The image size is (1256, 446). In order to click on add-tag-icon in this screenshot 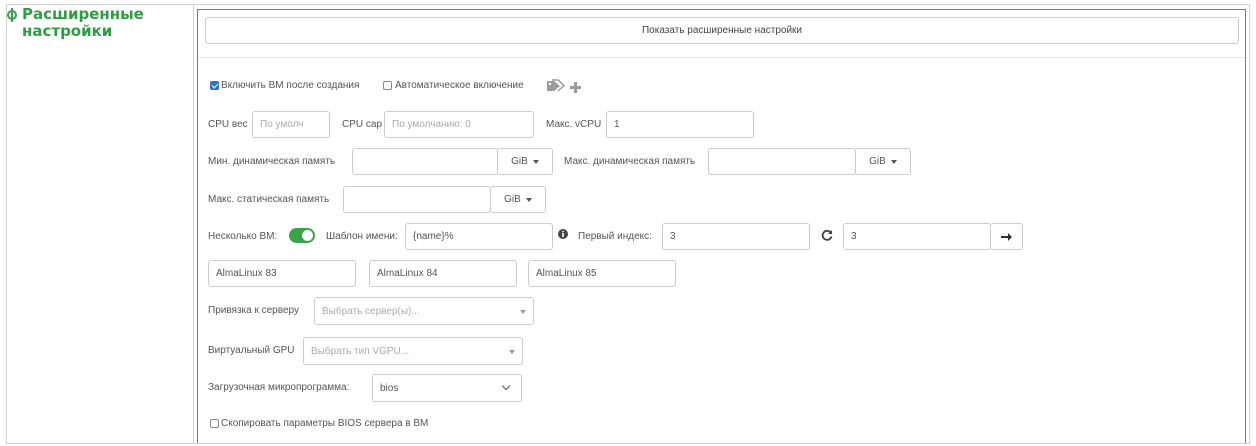, I will do `click(575, 87)`.